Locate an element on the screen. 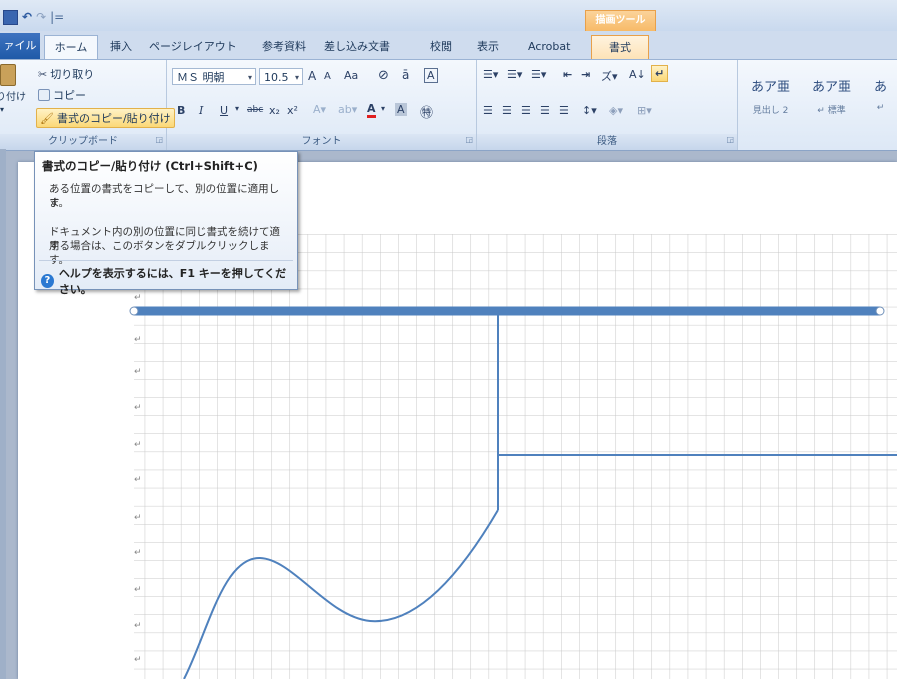 Image resolution: width=897 pixels, height=679 pixels. distributed-icon: ☰ is located at coordinates (564, 110).